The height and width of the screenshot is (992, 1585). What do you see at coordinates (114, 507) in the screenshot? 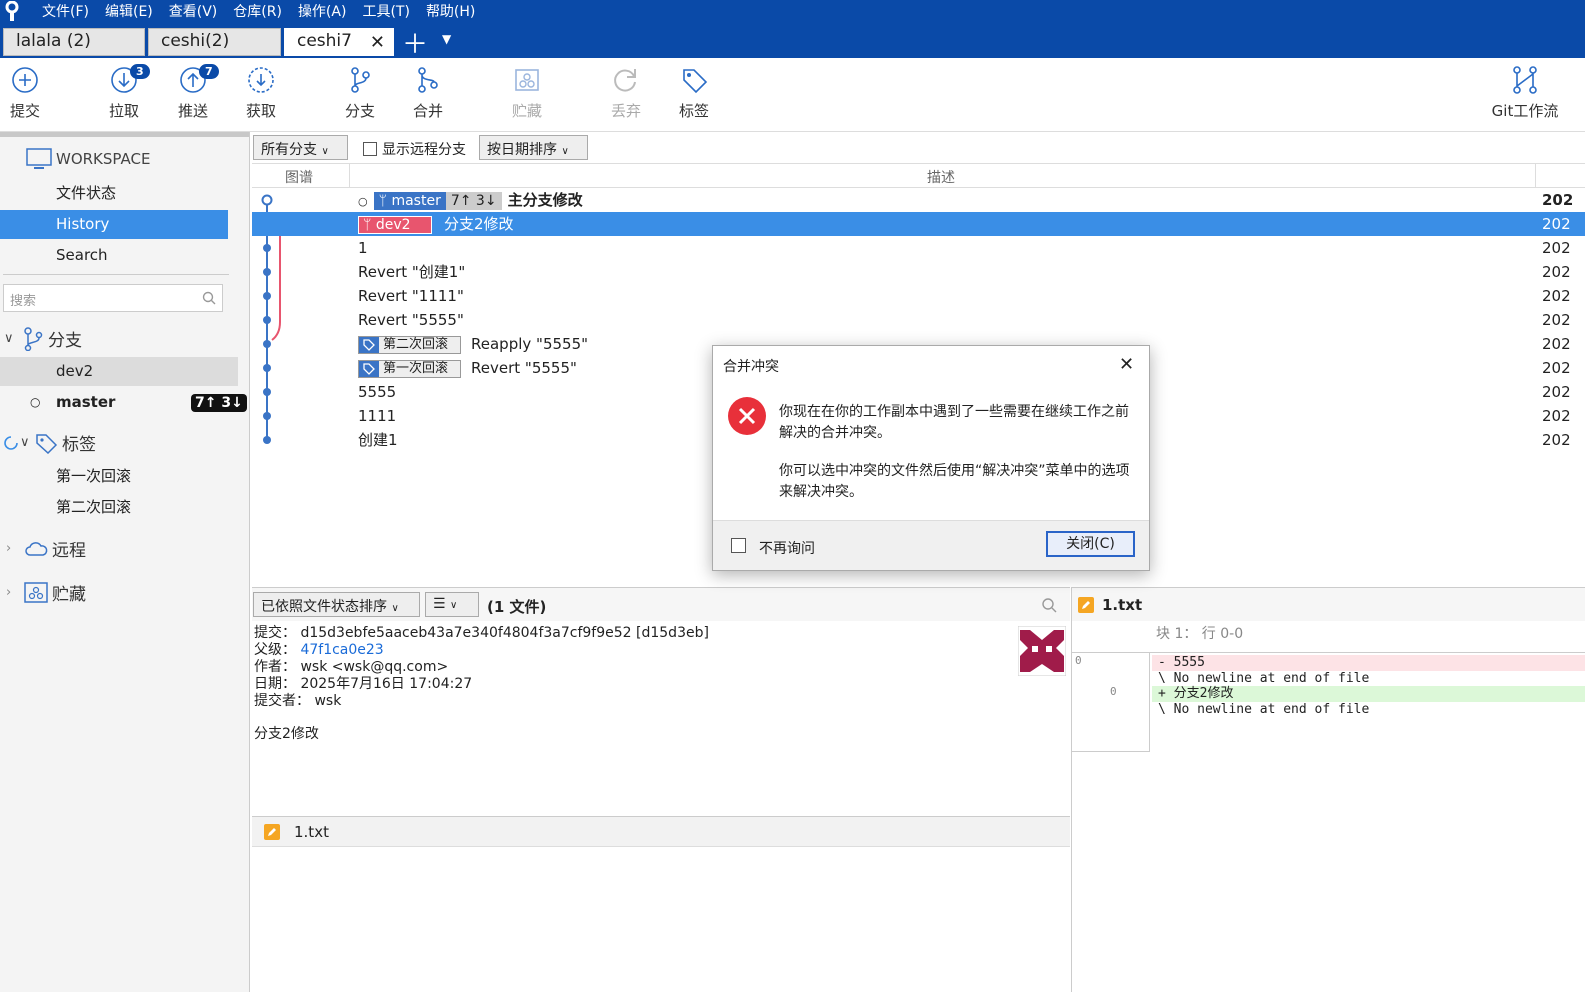
I see `sidebar-tag-second: 第二次回滚` at bounding box center [114, 507].